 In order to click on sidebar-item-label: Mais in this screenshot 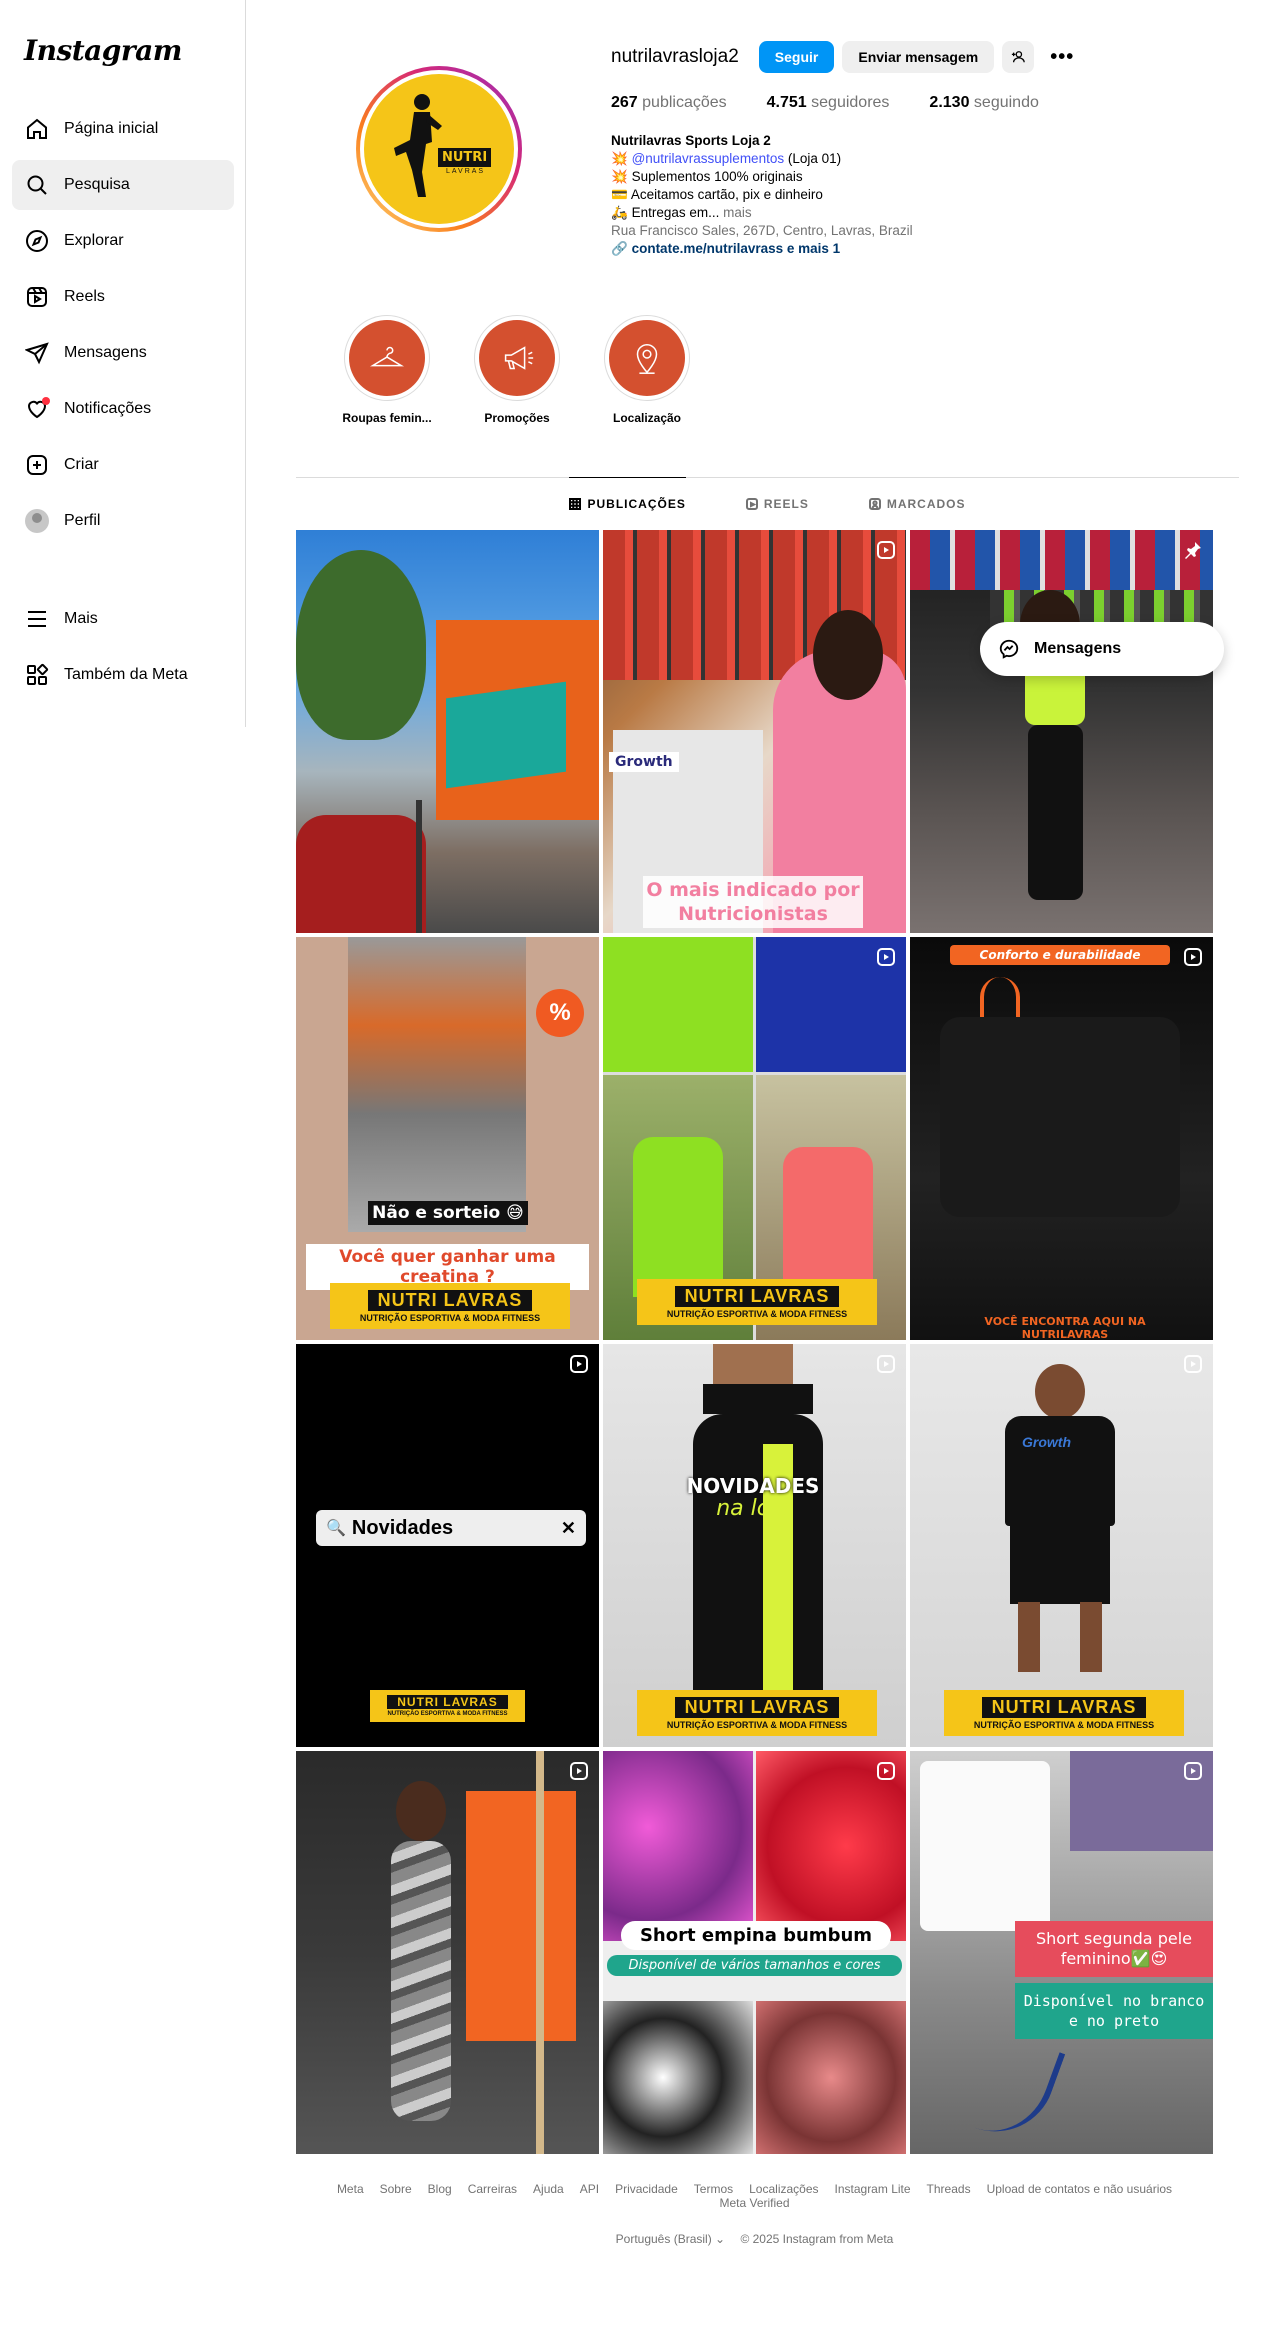, I will do `click(81, 618)`.